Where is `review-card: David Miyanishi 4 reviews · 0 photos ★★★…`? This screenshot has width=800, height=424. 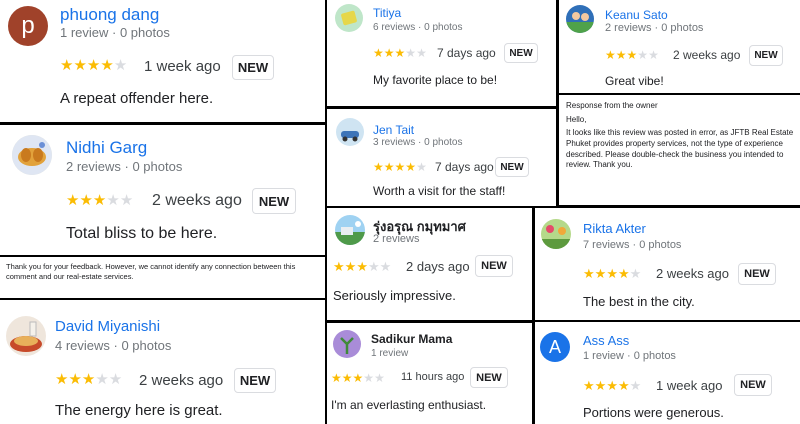 review-card: David Miyanishi 4 reviews · 0 photos ★★★… is located at coordinates (162, 362).